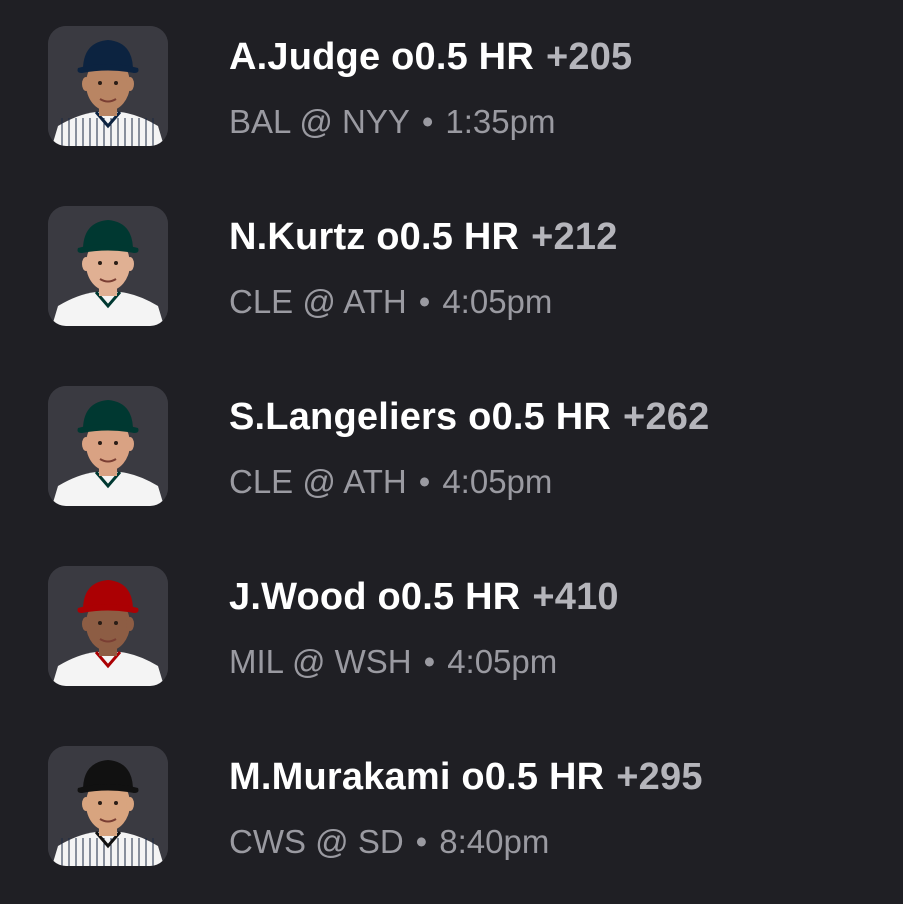  I want to click on player-name: S.Langeliers, so click(343, 417).